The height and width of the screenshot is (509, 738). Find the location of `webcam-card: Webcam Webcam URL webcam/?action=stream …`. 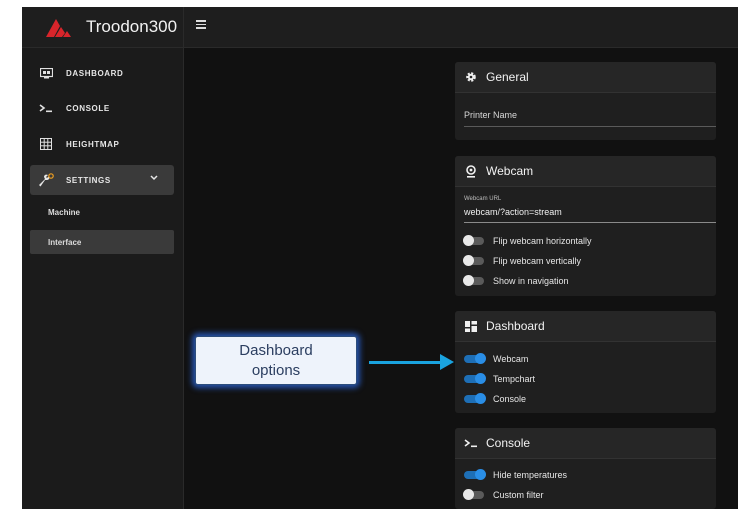

webcam-card: Webcam Webcam URL webcam/?action=stream … is located at coordinates (585, 226).